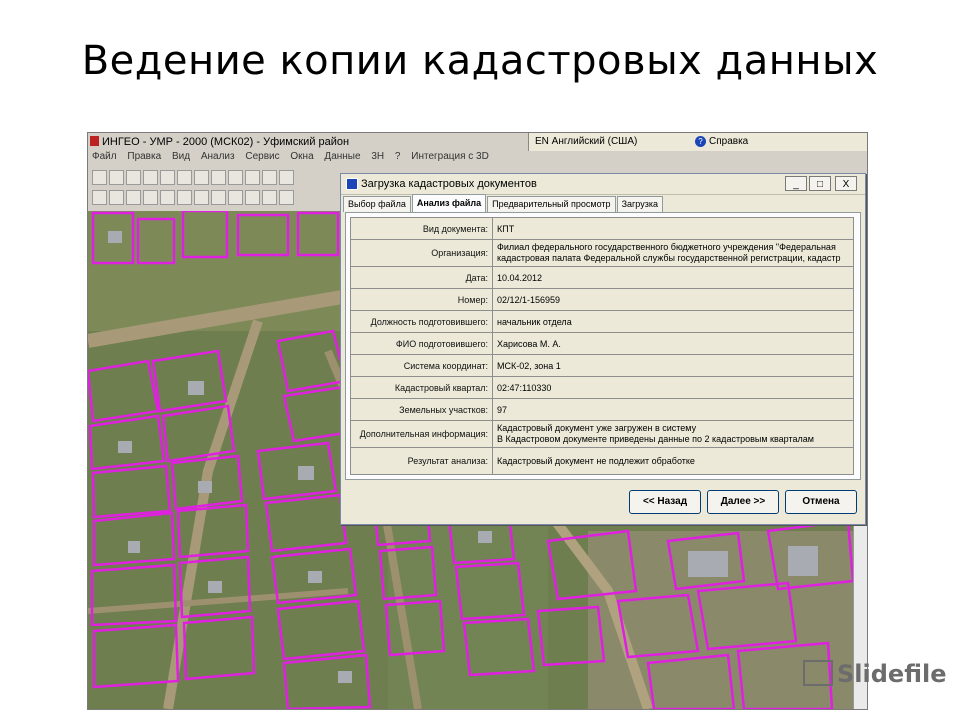 The image size is (960, 720). Describe the element at coordinates (116, 177) in the screenshot. I see `open-folder-icon` at that location.